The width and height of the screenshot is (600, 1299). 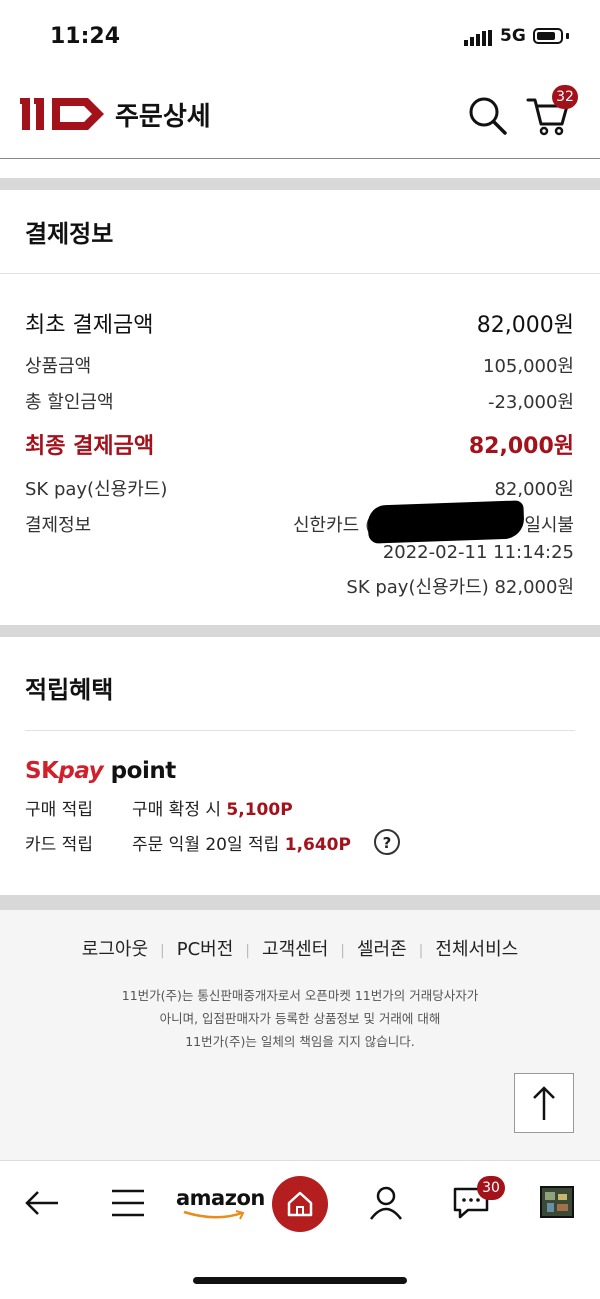 What do you see at coordinates (317, 845) in the screenshot?
I see `card-points: 1,640P` at bounding box center [317, 845].